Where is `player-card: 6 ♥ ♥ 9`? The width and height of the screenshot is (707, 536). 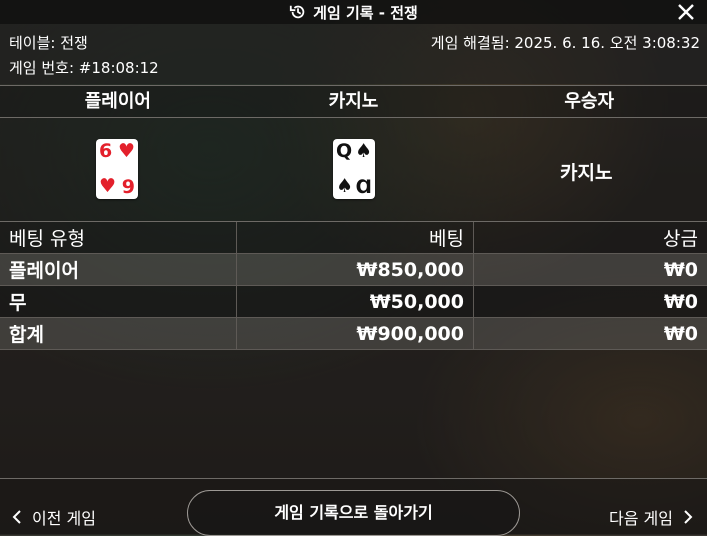 player-card: 6 ♥ ♥ 9 is located at coordinates (117, 169).